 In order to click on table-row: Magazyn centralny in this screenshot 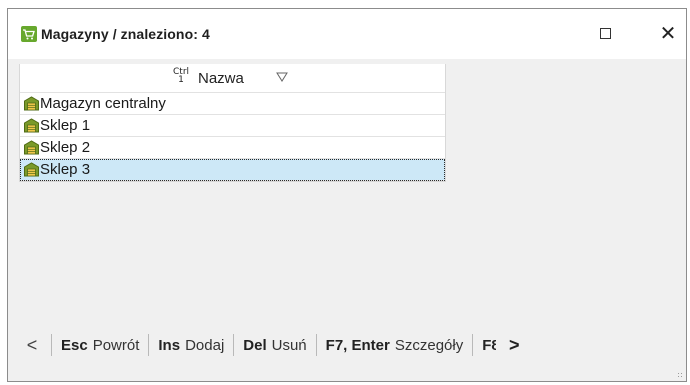, I will do `click(232, 104)`.